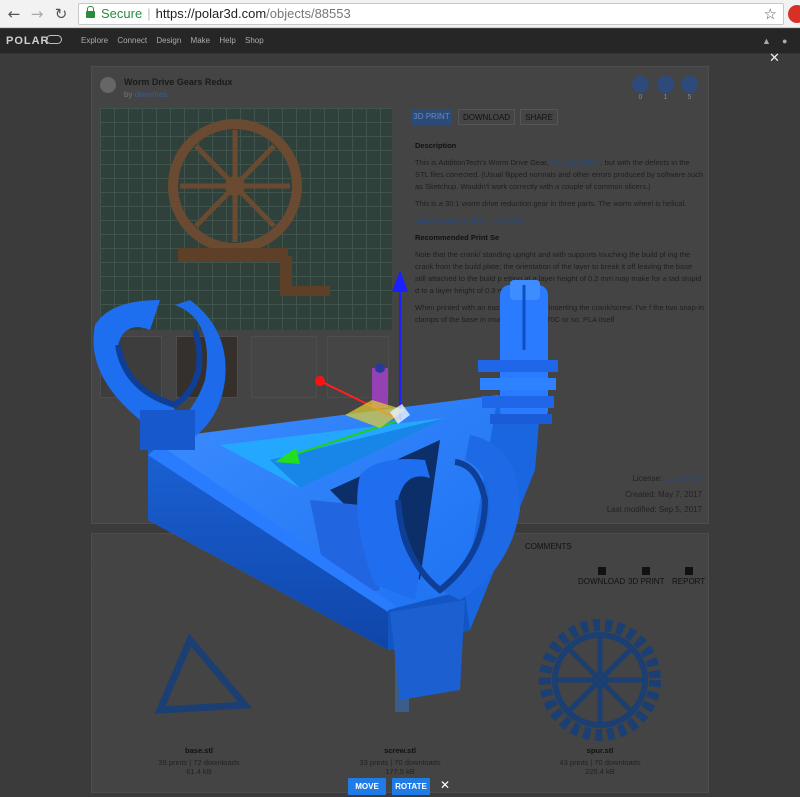  I want to click on rotate-button: ROTATE, so click(411, 786).